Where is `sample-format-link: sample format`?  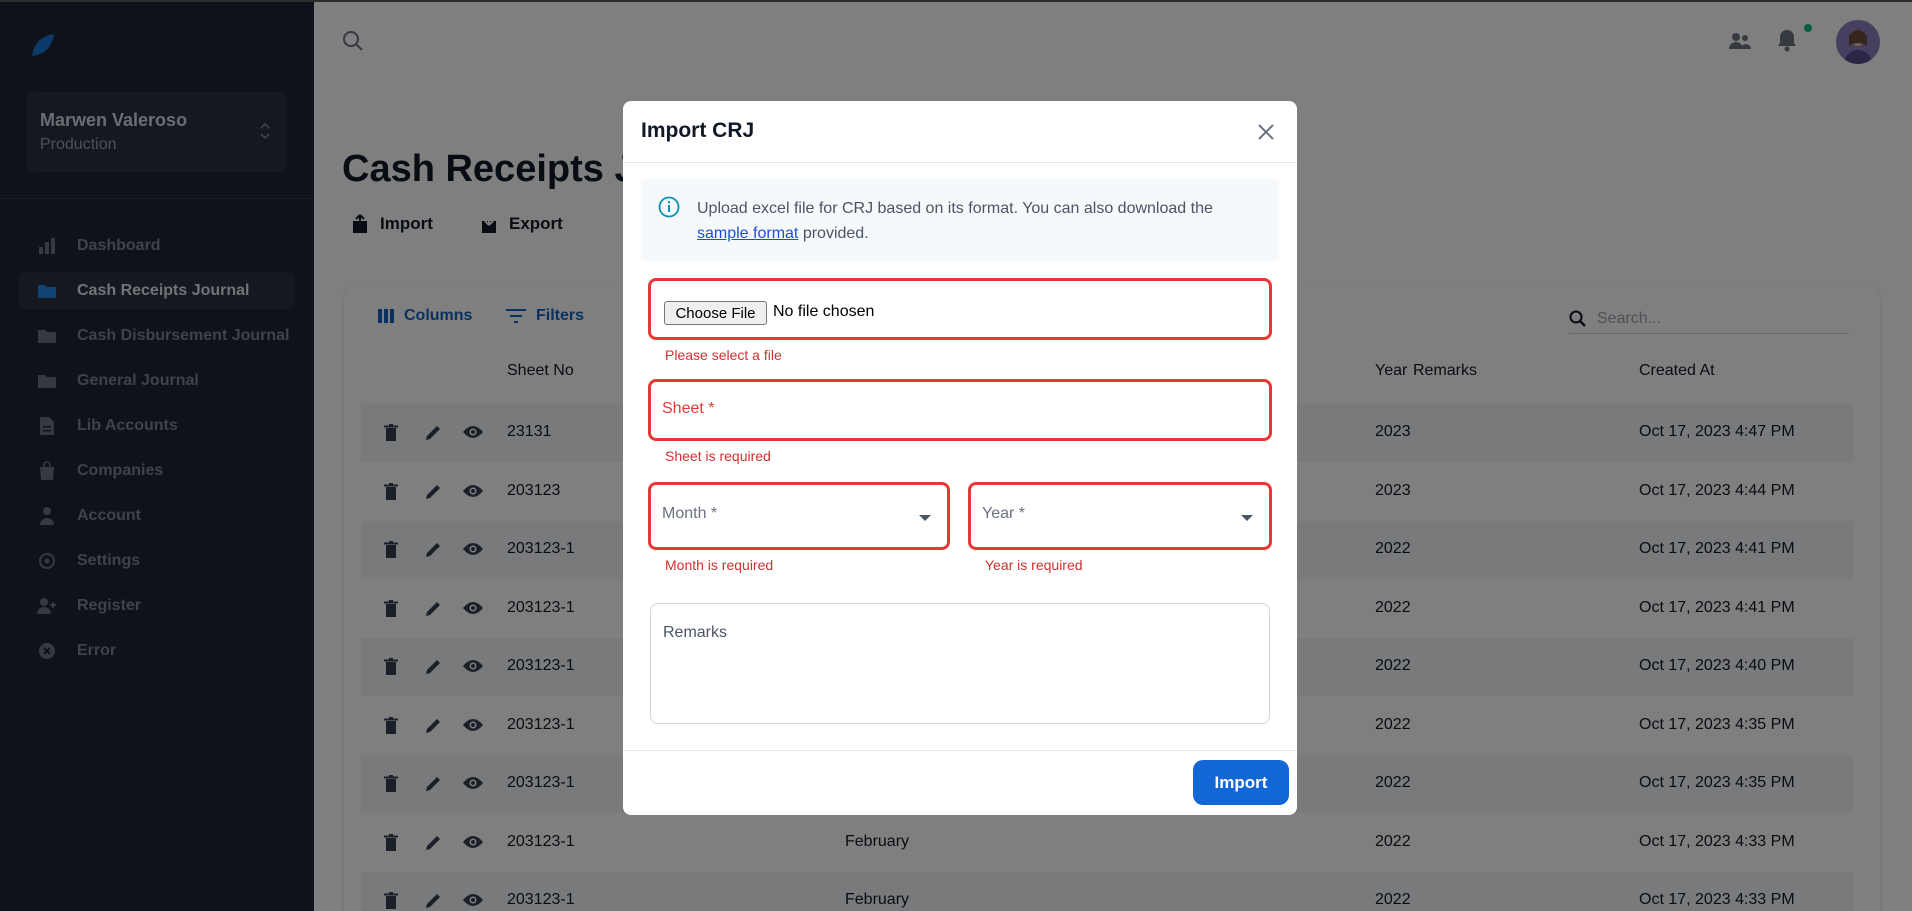
sample-format-link: sample format is located at coordinates (747, 233).